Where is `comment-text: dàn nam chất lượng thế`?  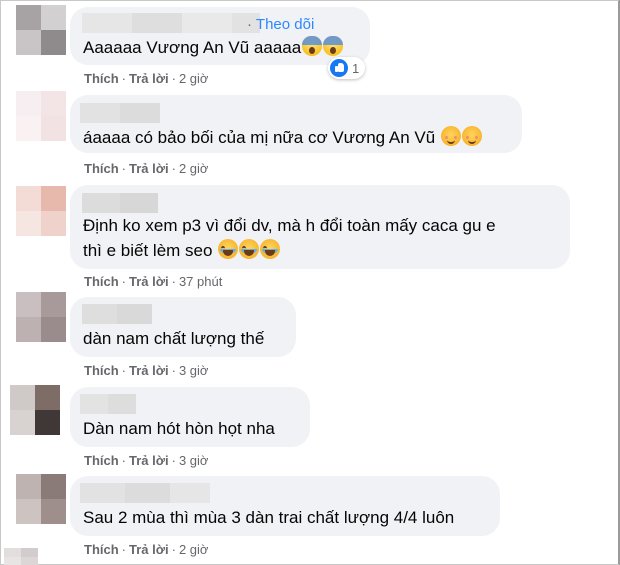
comment-text: dàn nam chất lượng thế is located at coordinates (174, 338).